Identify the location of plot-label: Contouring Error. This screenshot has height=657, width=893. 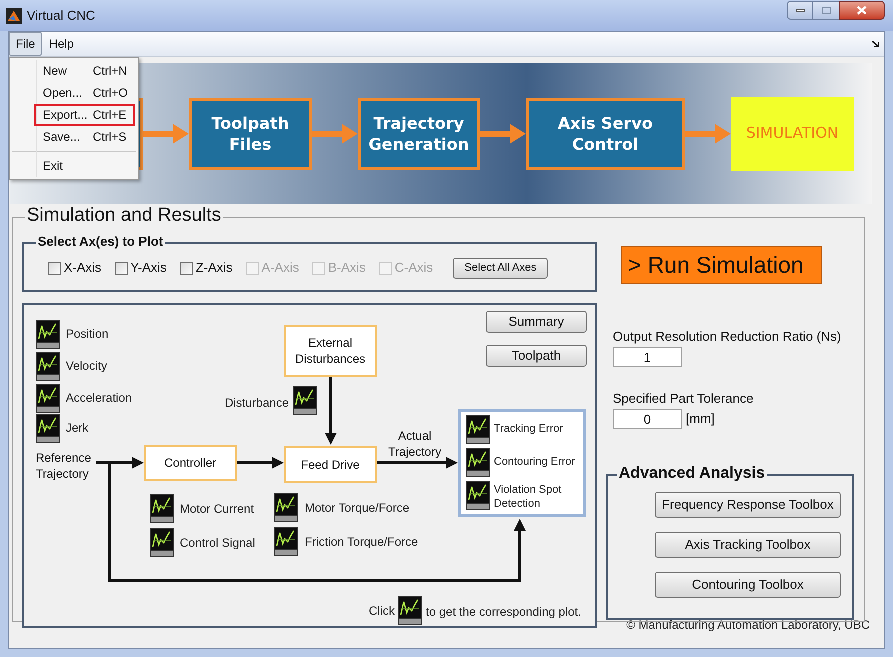
(535, 462).